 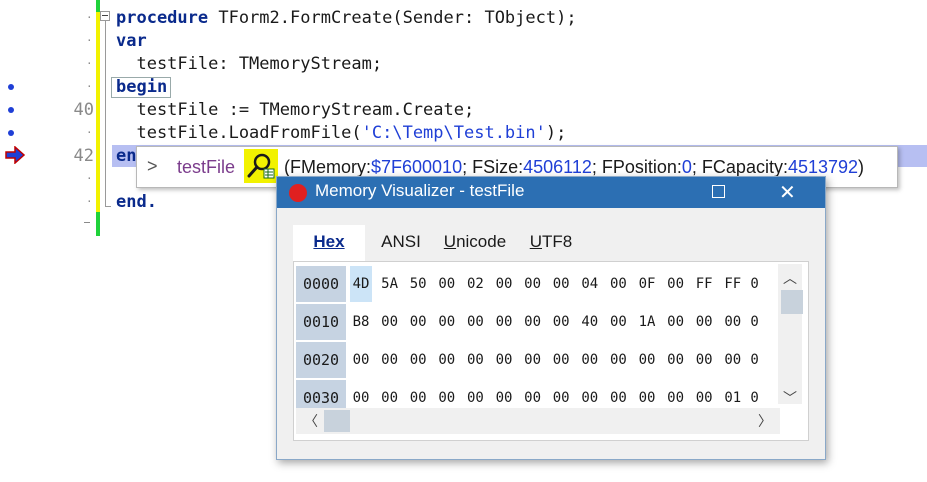 I want to click on open-visualizer-button, so click(x=261, y=166).